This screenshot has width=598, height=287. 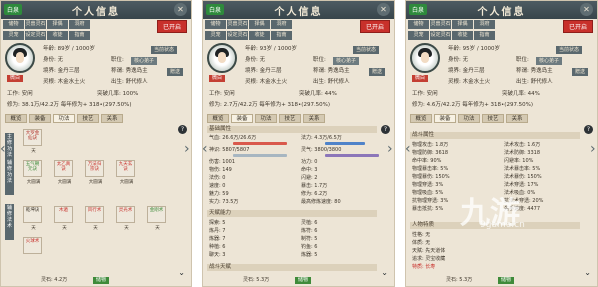 What do you see at coordinates (32, 172) in the screenshot?
I see `skill-slot: 五气朝元诀 大圆满` at bounding box center [32, 172].